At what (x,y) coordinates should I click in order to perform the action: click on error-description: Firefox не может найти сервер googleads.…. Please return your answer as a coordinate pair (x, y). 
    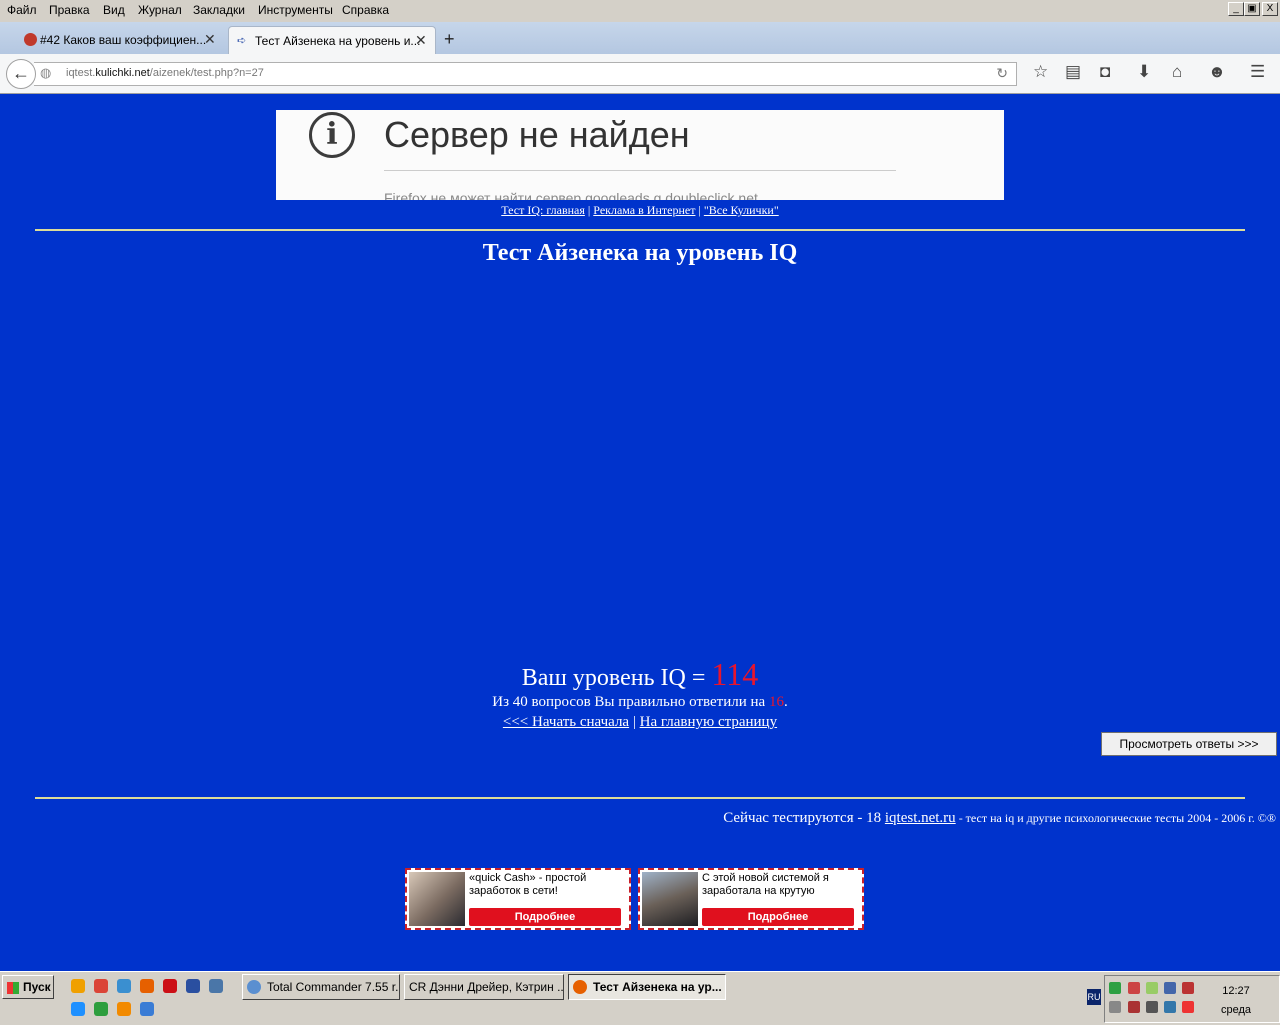
    Looking at the image, I should click on (573, 195).